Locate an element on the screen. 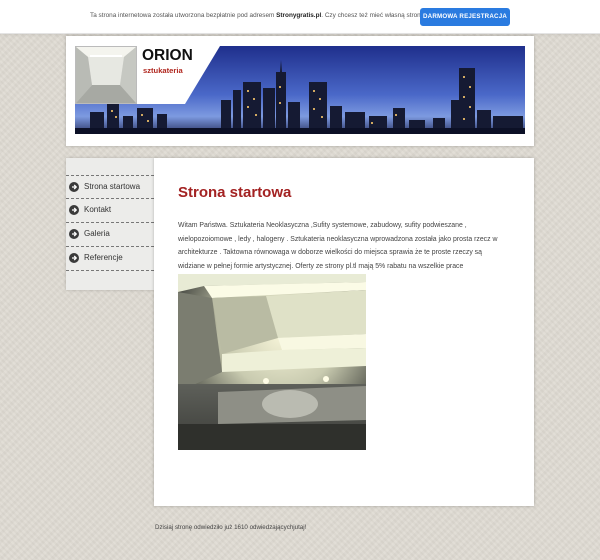 The height and width of the screenshot is (560, 600). nav-item-strona-startowa: Strona startowa is located at coordinates (110, 187).